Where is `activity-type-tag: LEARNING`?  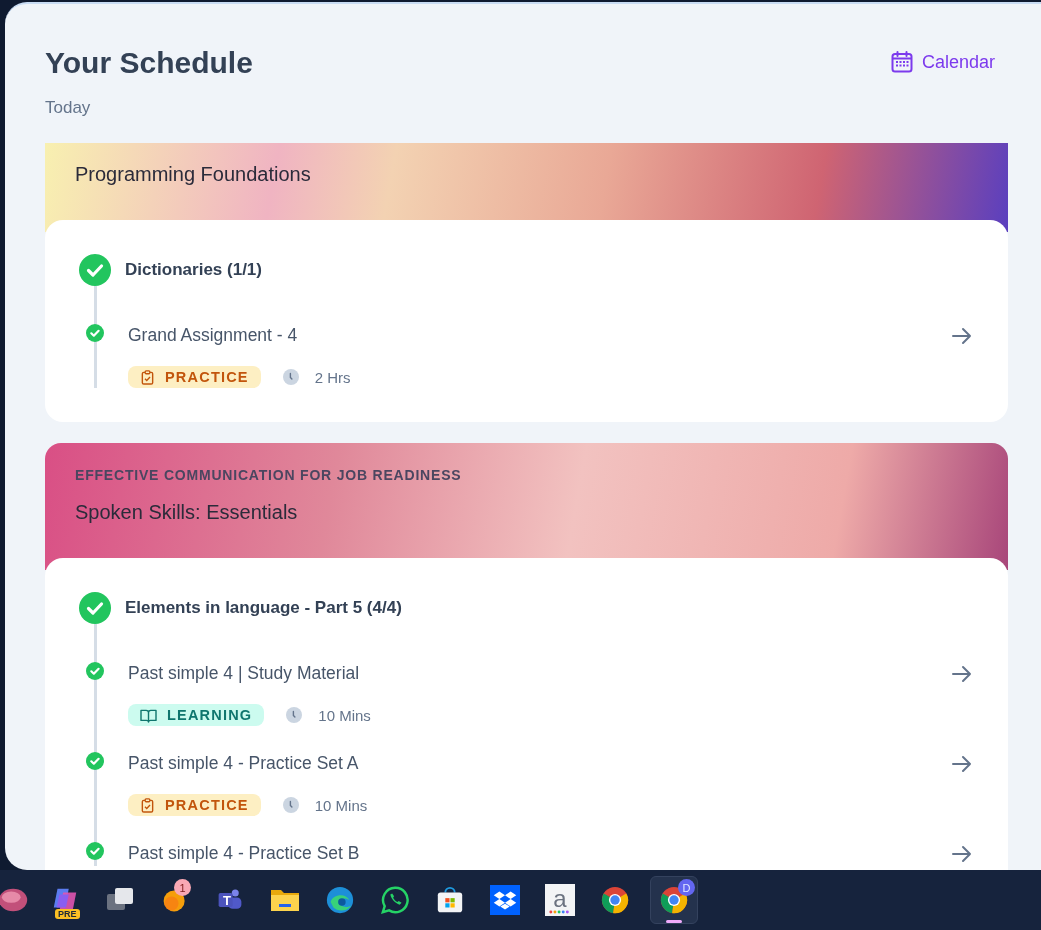
activity-type-tag: LEARNING is located at coordinates (196, 715).